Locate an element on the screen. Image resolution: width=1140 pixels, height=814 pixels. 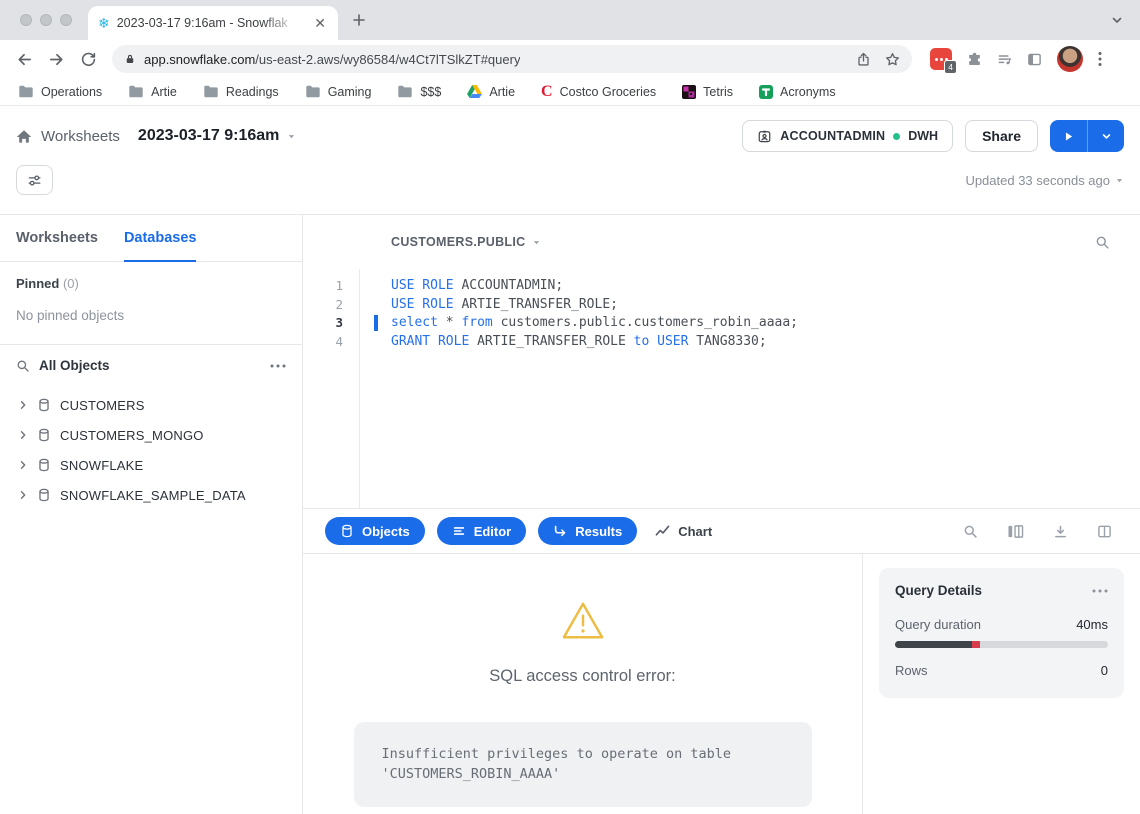
sidebar-tab-worksheets: Worksheets is located at coordinates (57, 239).